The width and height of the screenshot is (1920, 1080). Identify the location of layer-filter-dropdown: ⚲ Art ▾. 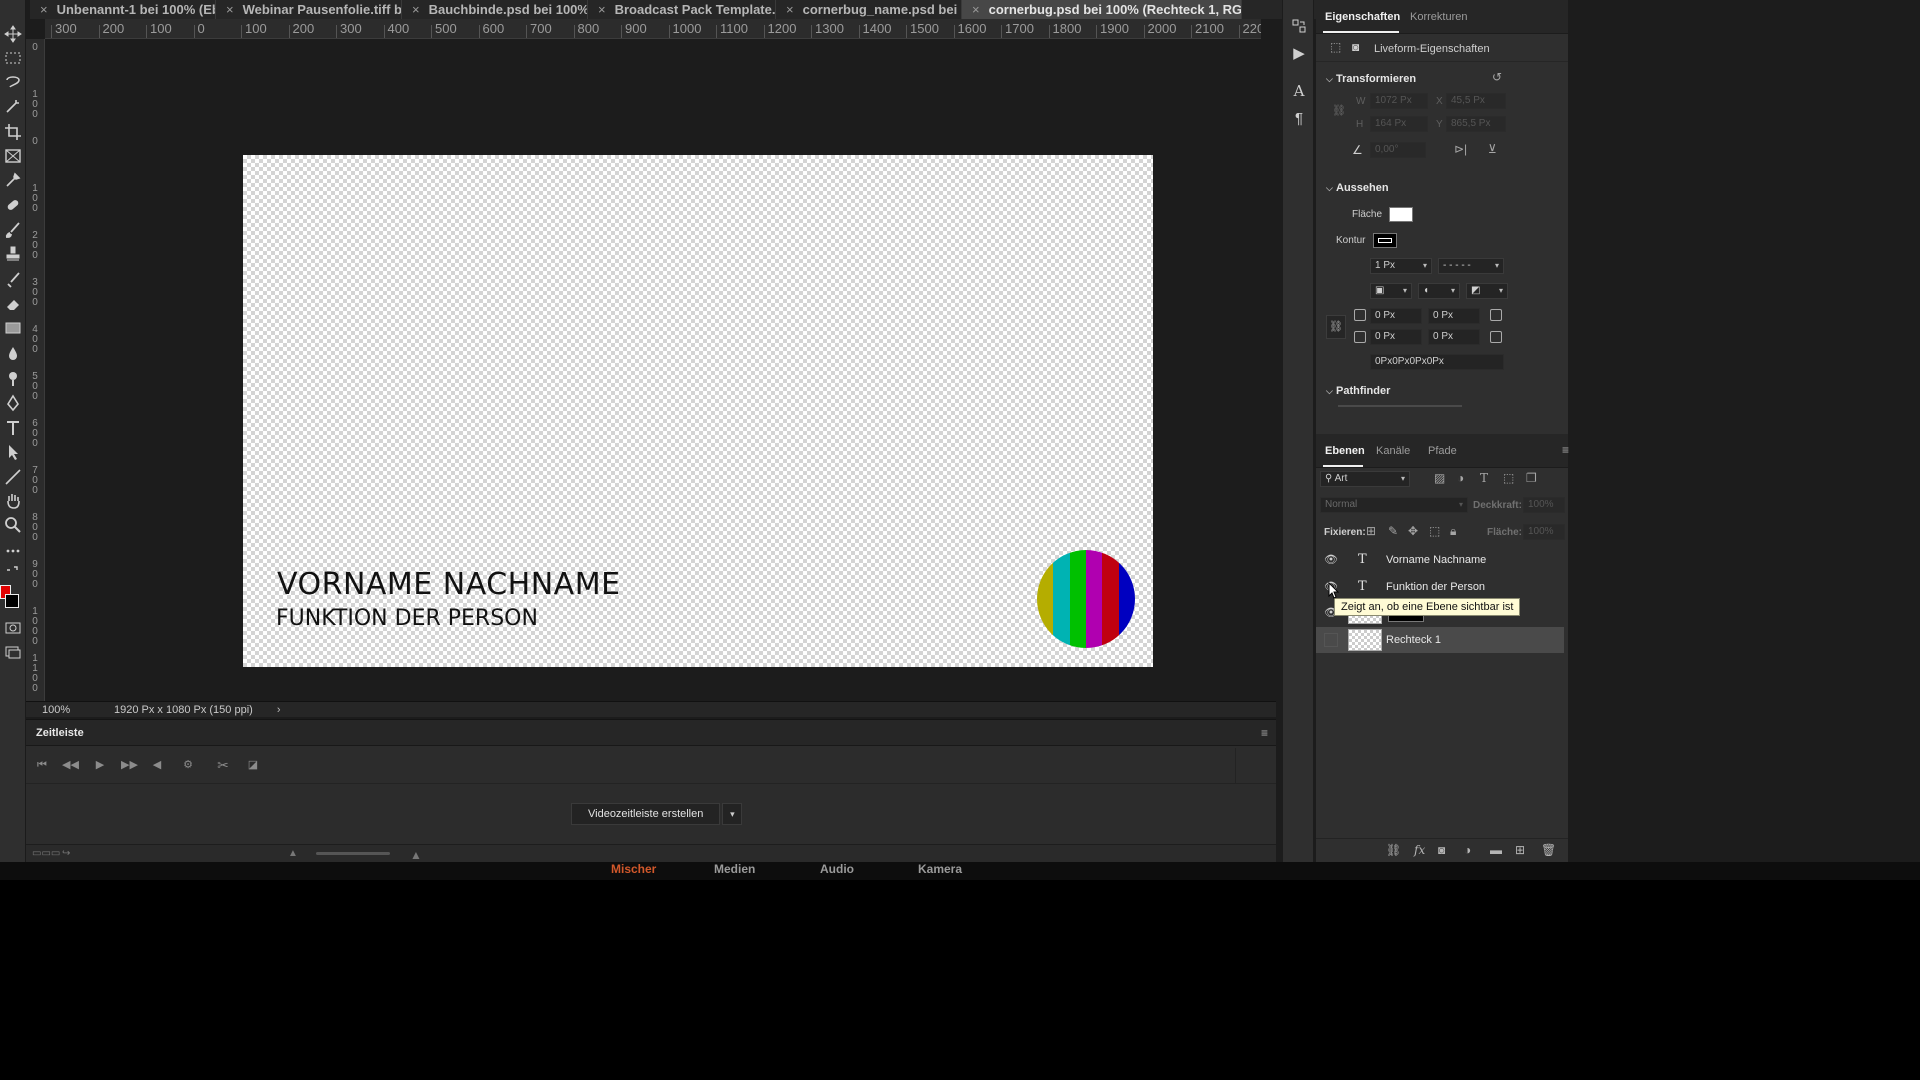
(1365, 479).